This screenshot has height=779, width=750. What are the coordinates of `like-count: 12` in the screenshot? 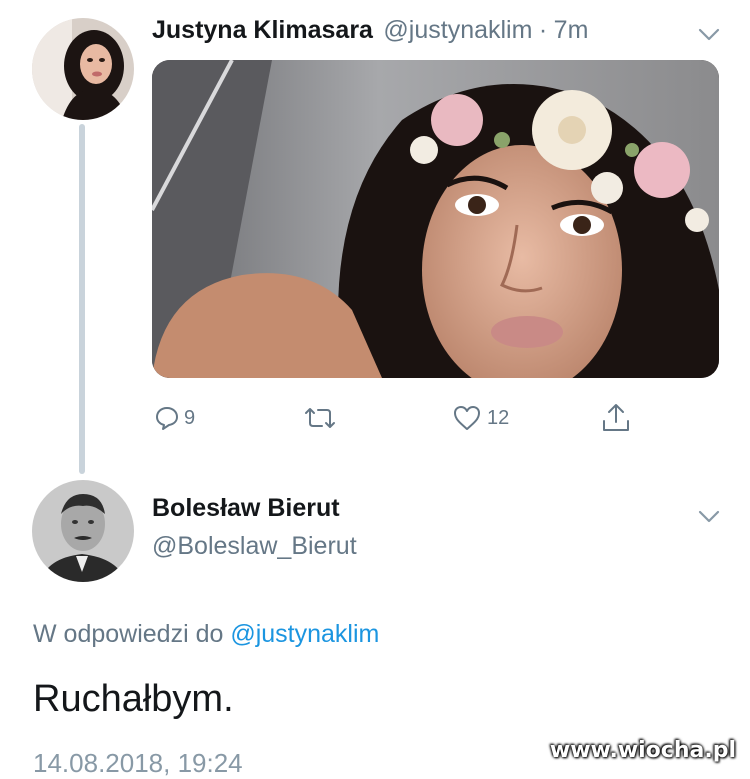 It's located at (498, 417).